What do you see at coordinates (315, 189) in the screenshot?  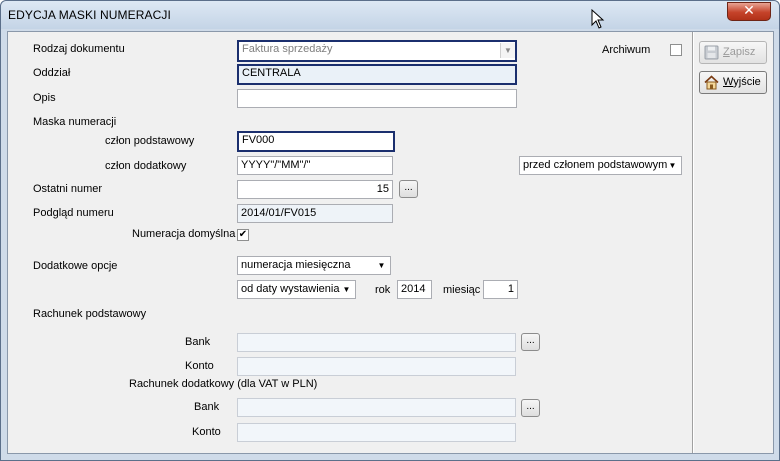 I see `ostatni-numer-input: 15` at bounding box center [315, 189].